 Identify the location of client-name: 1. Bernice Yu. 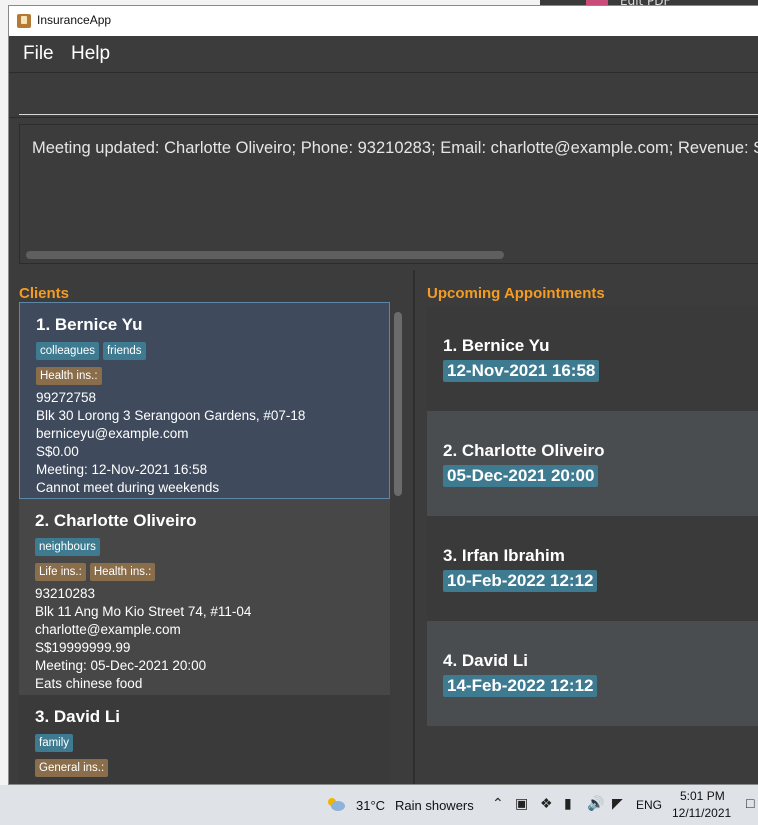
(89, 324).